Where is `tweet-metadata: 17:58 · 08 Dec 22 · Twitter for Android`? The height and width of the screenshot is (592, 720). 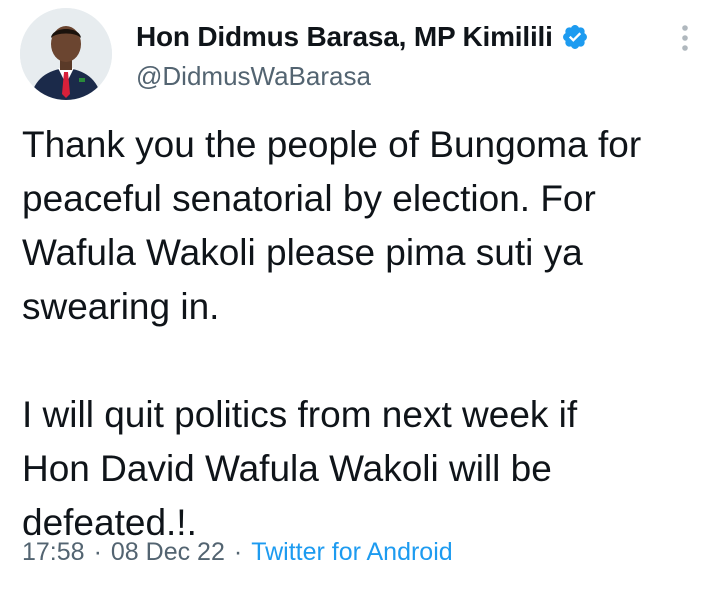 tweet-metadata: 17:58 · 08 Dec 22 · Twitter for Android is located at coordinates (237, 552).